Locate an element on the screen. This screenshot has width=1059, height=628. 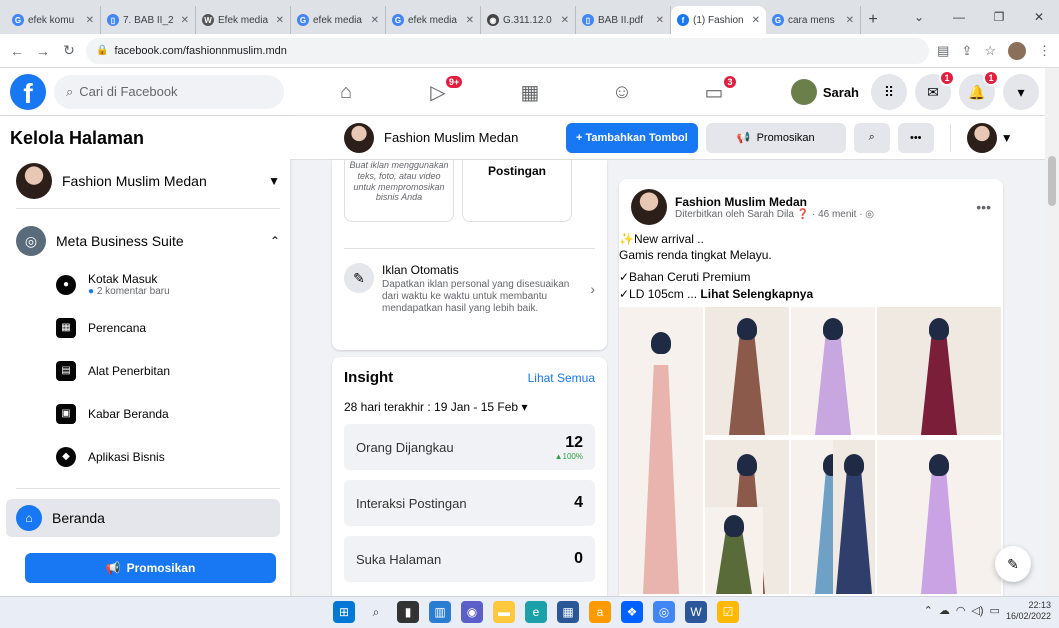
sidebar-item-publishing-tools: ▤ Alat Penerbitan is located at coordinates (148, 370).